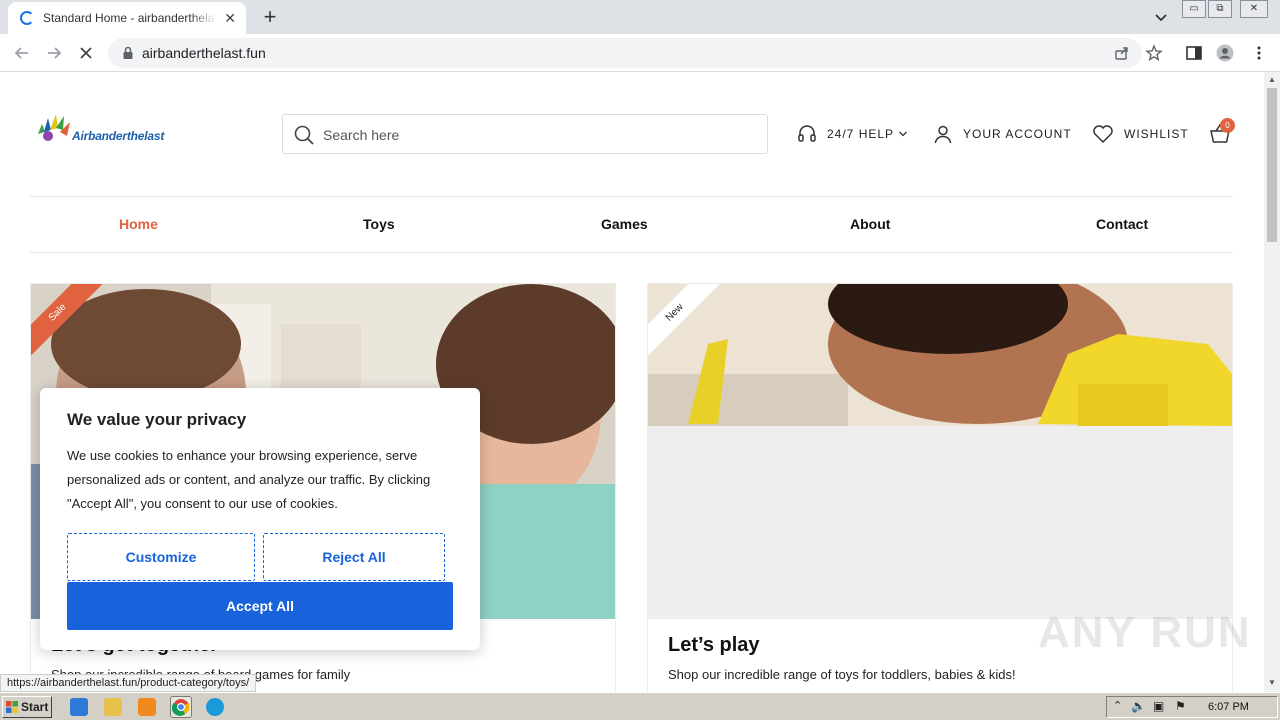 The image size is (1280, 720). What do you see at coordinates (714, 645) in the screenshot?
I see `card-title: Let’s play` at bounding box center [714, 645].